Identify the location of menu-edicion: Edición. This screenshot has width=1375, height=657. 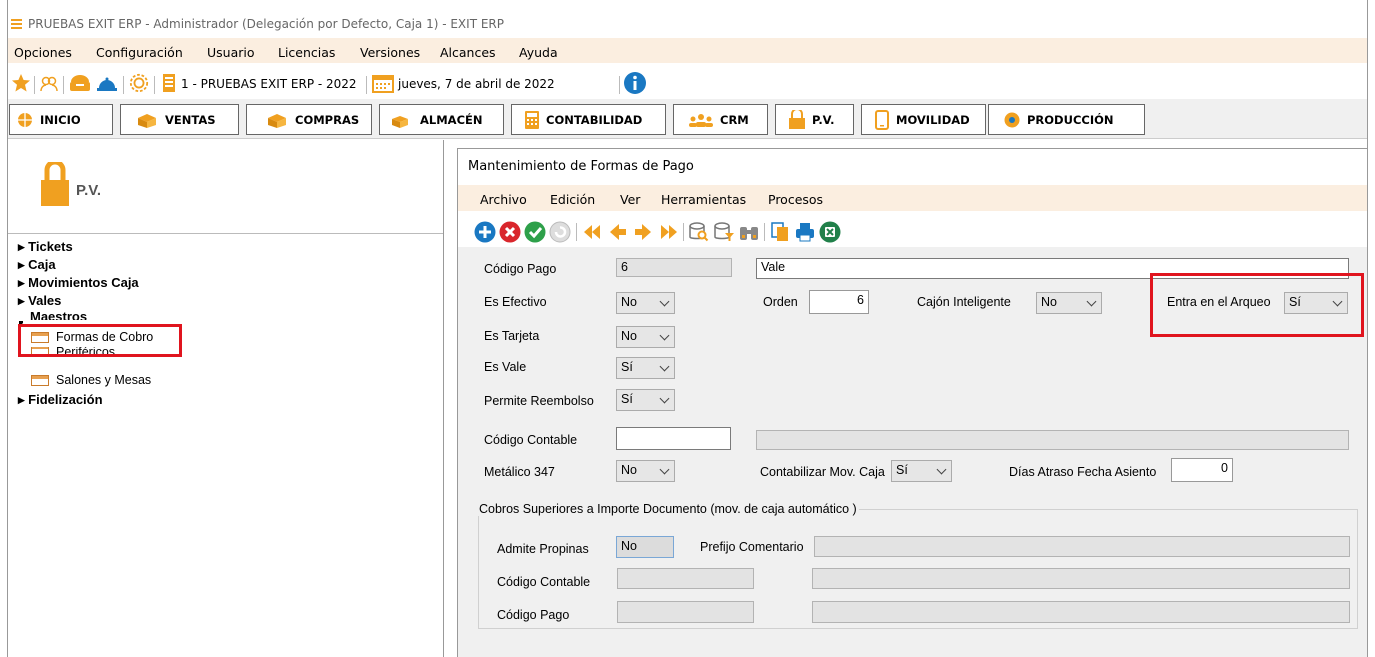
(572, 199).